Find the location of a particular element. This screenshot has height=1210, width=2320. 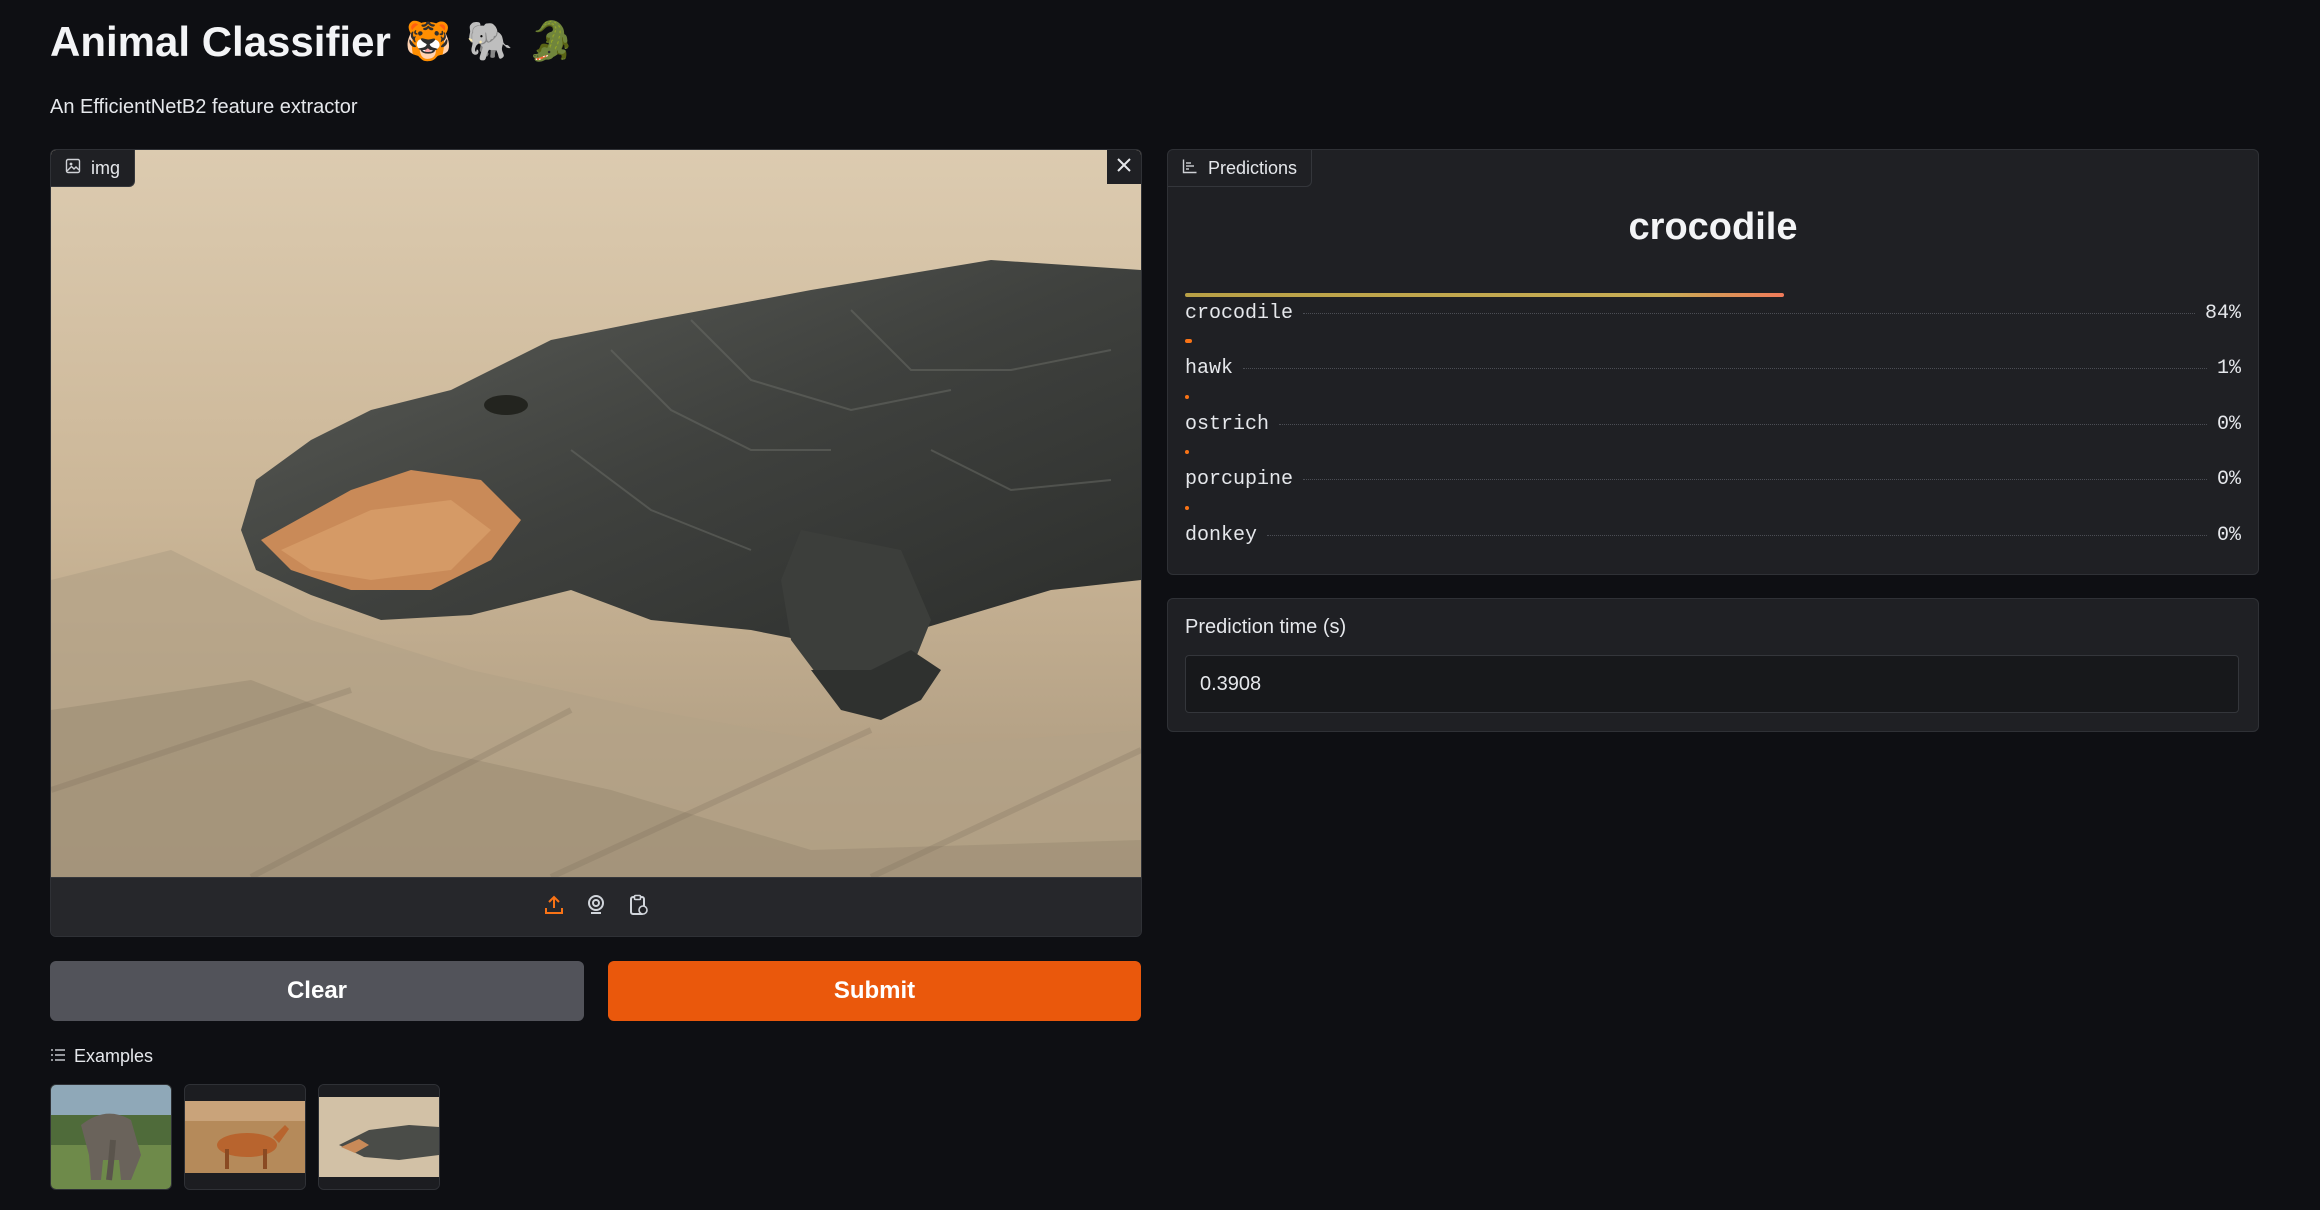

image-label-tag: img is located at coordinates (93, 168).